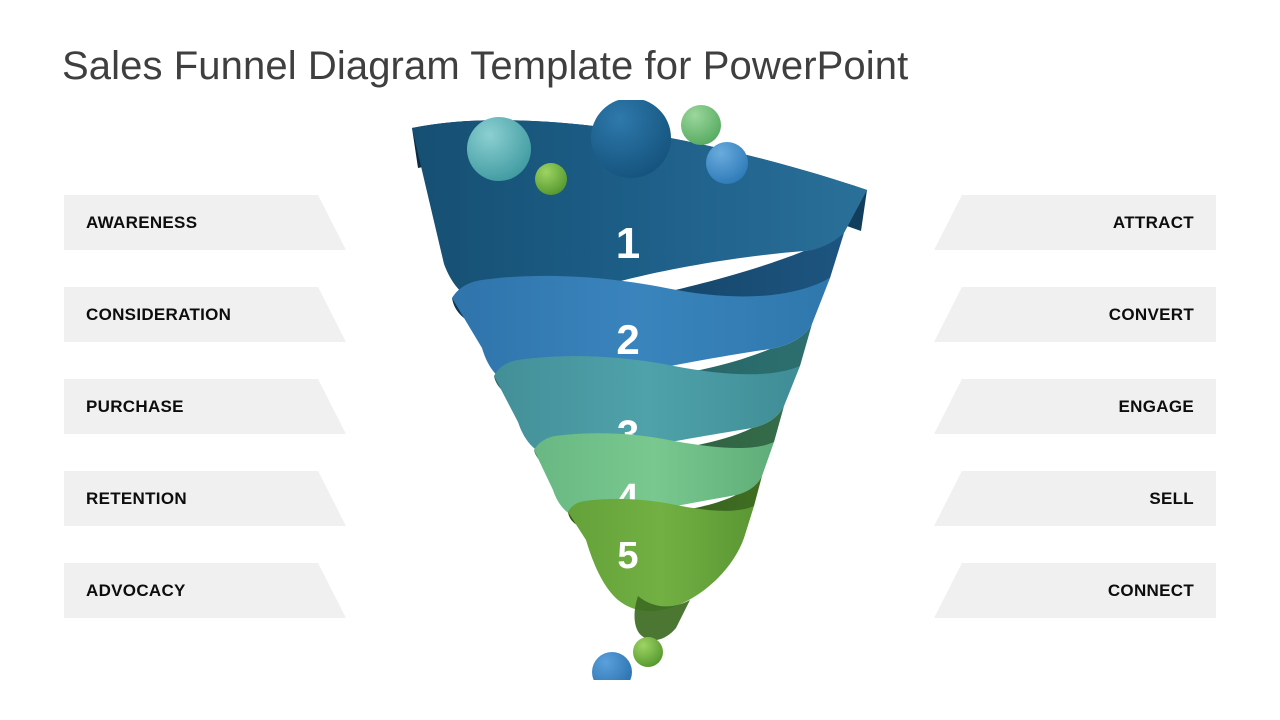 This screenshot has height=720, width=1280. What do you see at coordinates (136, 498) in the screenshot?
I see `left-label-text-4: RETENTION` at bounding box center [136, 498].